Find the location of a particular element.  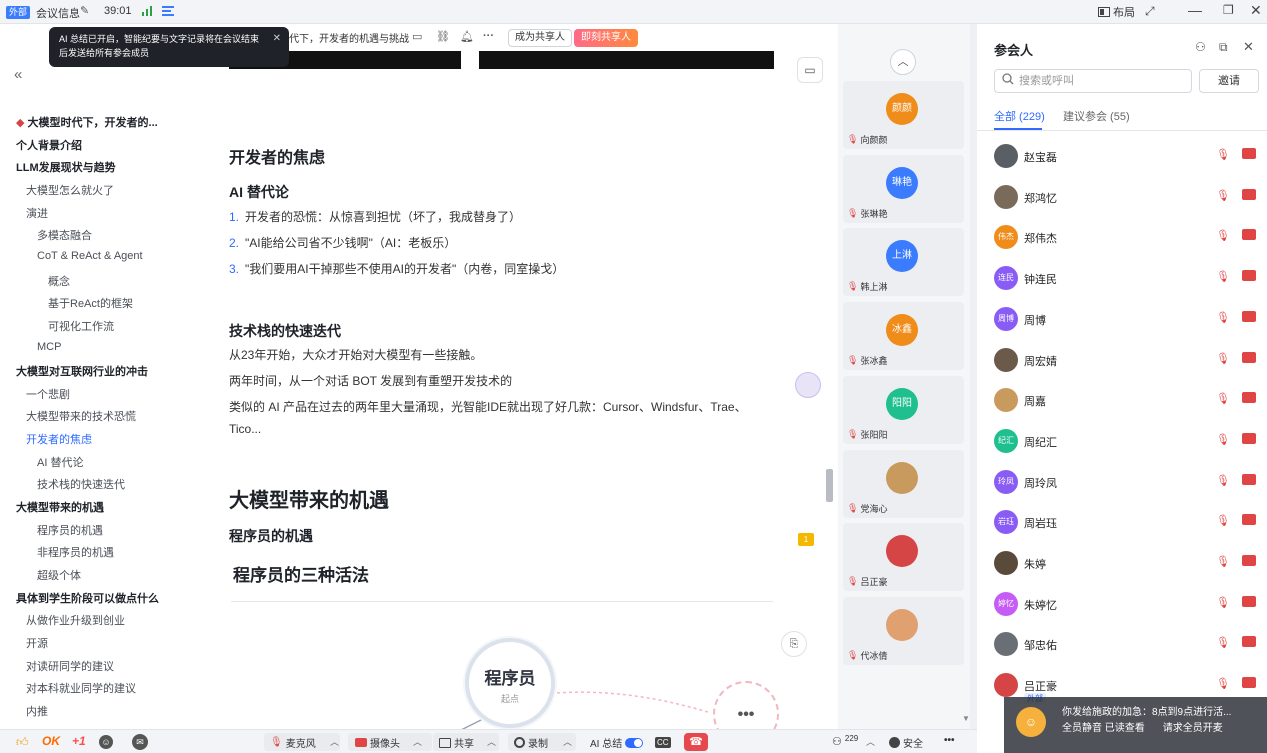

toc-item: 程序员的机遇 is located at coordinates (70, 530).